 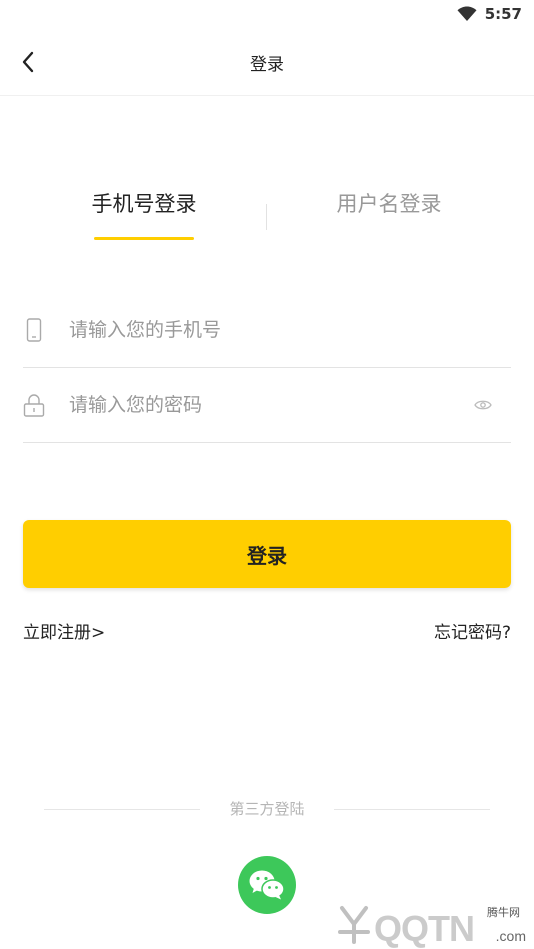 What do you see at coordinates (424, 928) in the screenshot?
I see `watermark-brand: QQTN` at bounding box center [424, 928].